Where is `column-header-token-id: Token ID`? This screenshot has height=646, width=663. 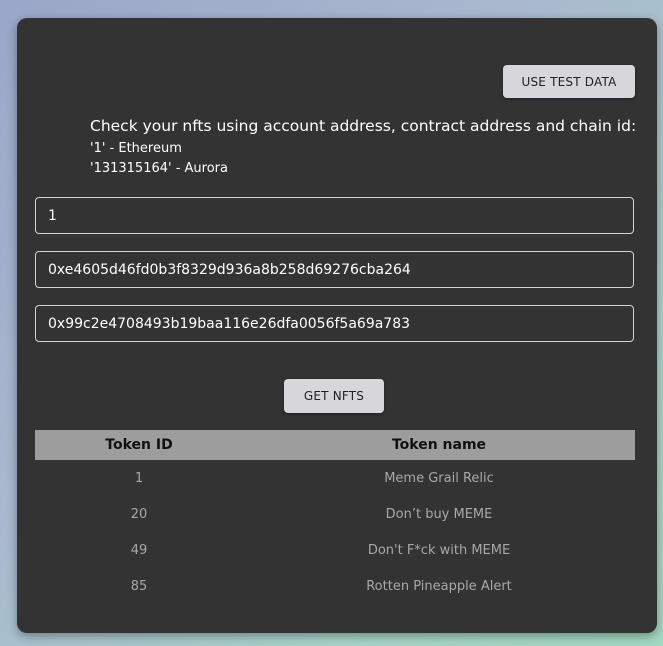 column-header-token-id: Token ID is located at coordinates (139, 445).